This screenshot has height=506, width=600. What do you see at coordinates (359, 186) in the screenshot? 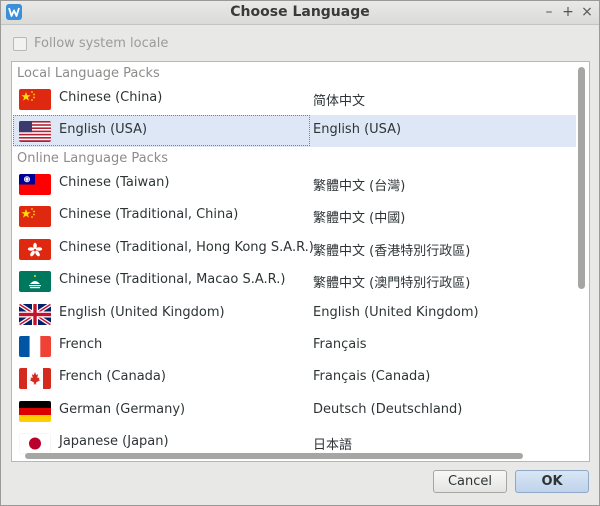
I see `language-native-name: 繁體中文 (台灣)` at bounding box center [359, 186].